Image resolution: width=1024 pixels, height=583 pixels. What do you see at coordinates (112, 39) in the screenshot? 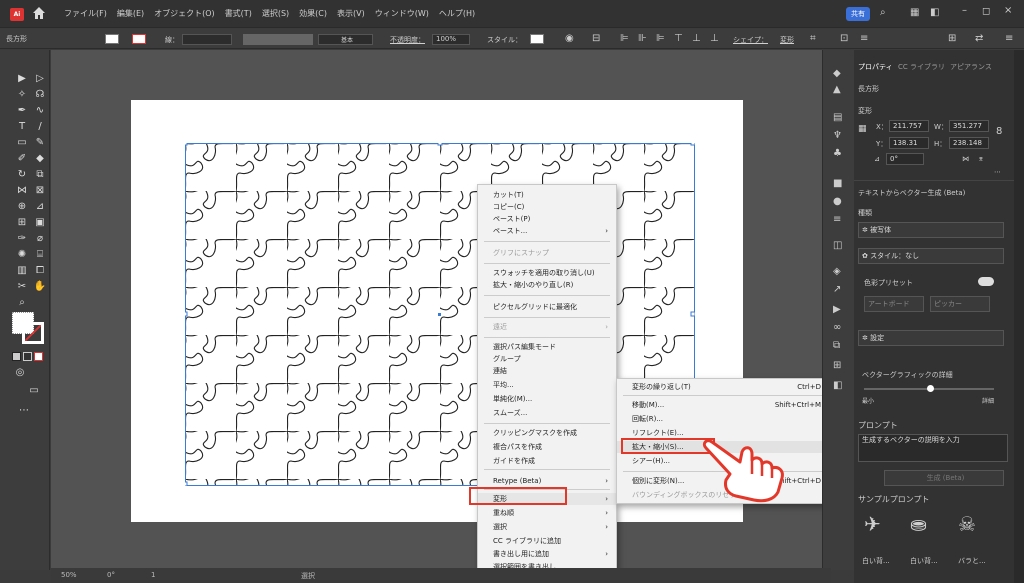
I see `fill-swatch` at bounding box center [112, 39].